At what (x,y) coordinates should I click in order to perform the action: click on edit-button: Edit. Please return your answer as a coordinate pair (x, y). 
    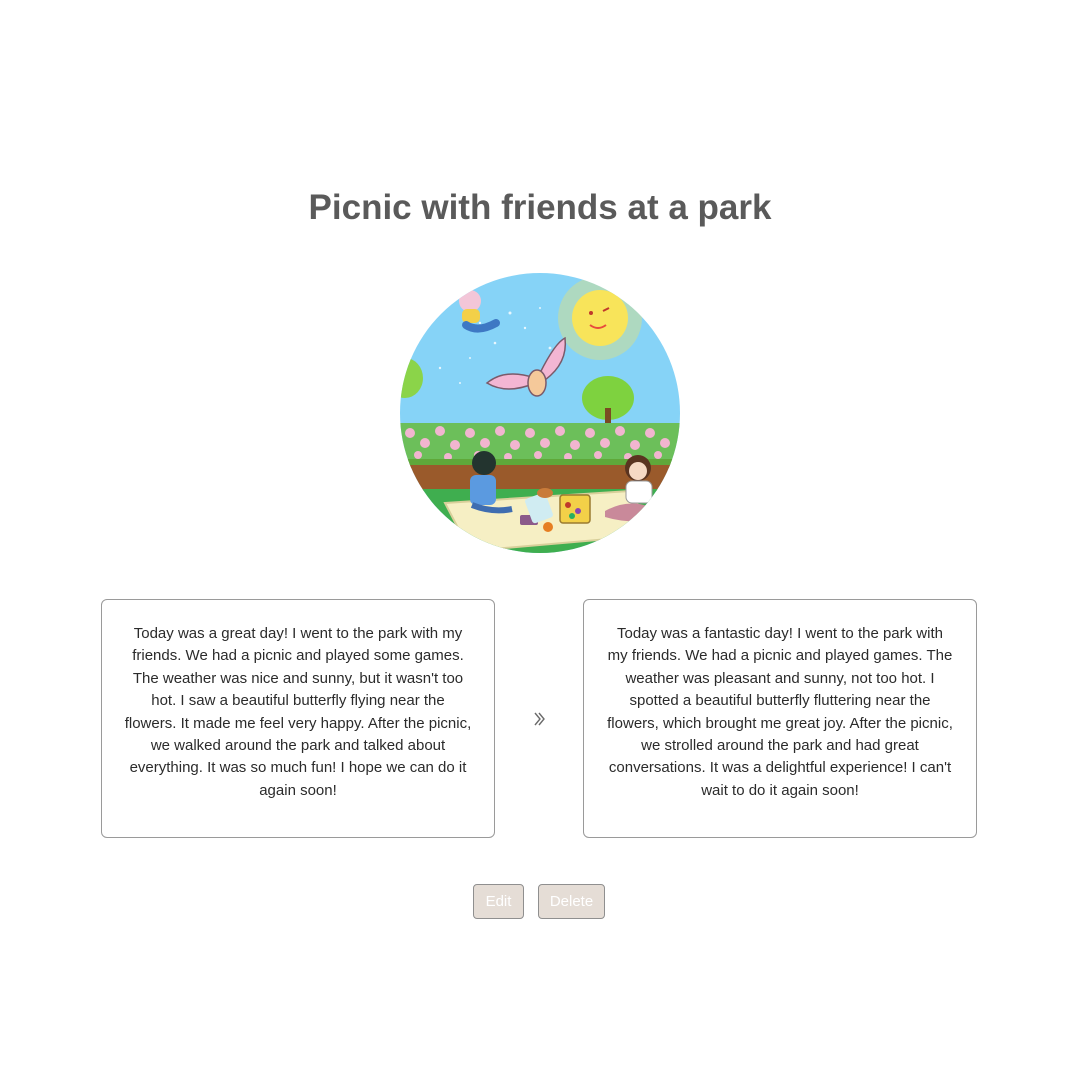
    Looking at the image, I should click on (498, 901).